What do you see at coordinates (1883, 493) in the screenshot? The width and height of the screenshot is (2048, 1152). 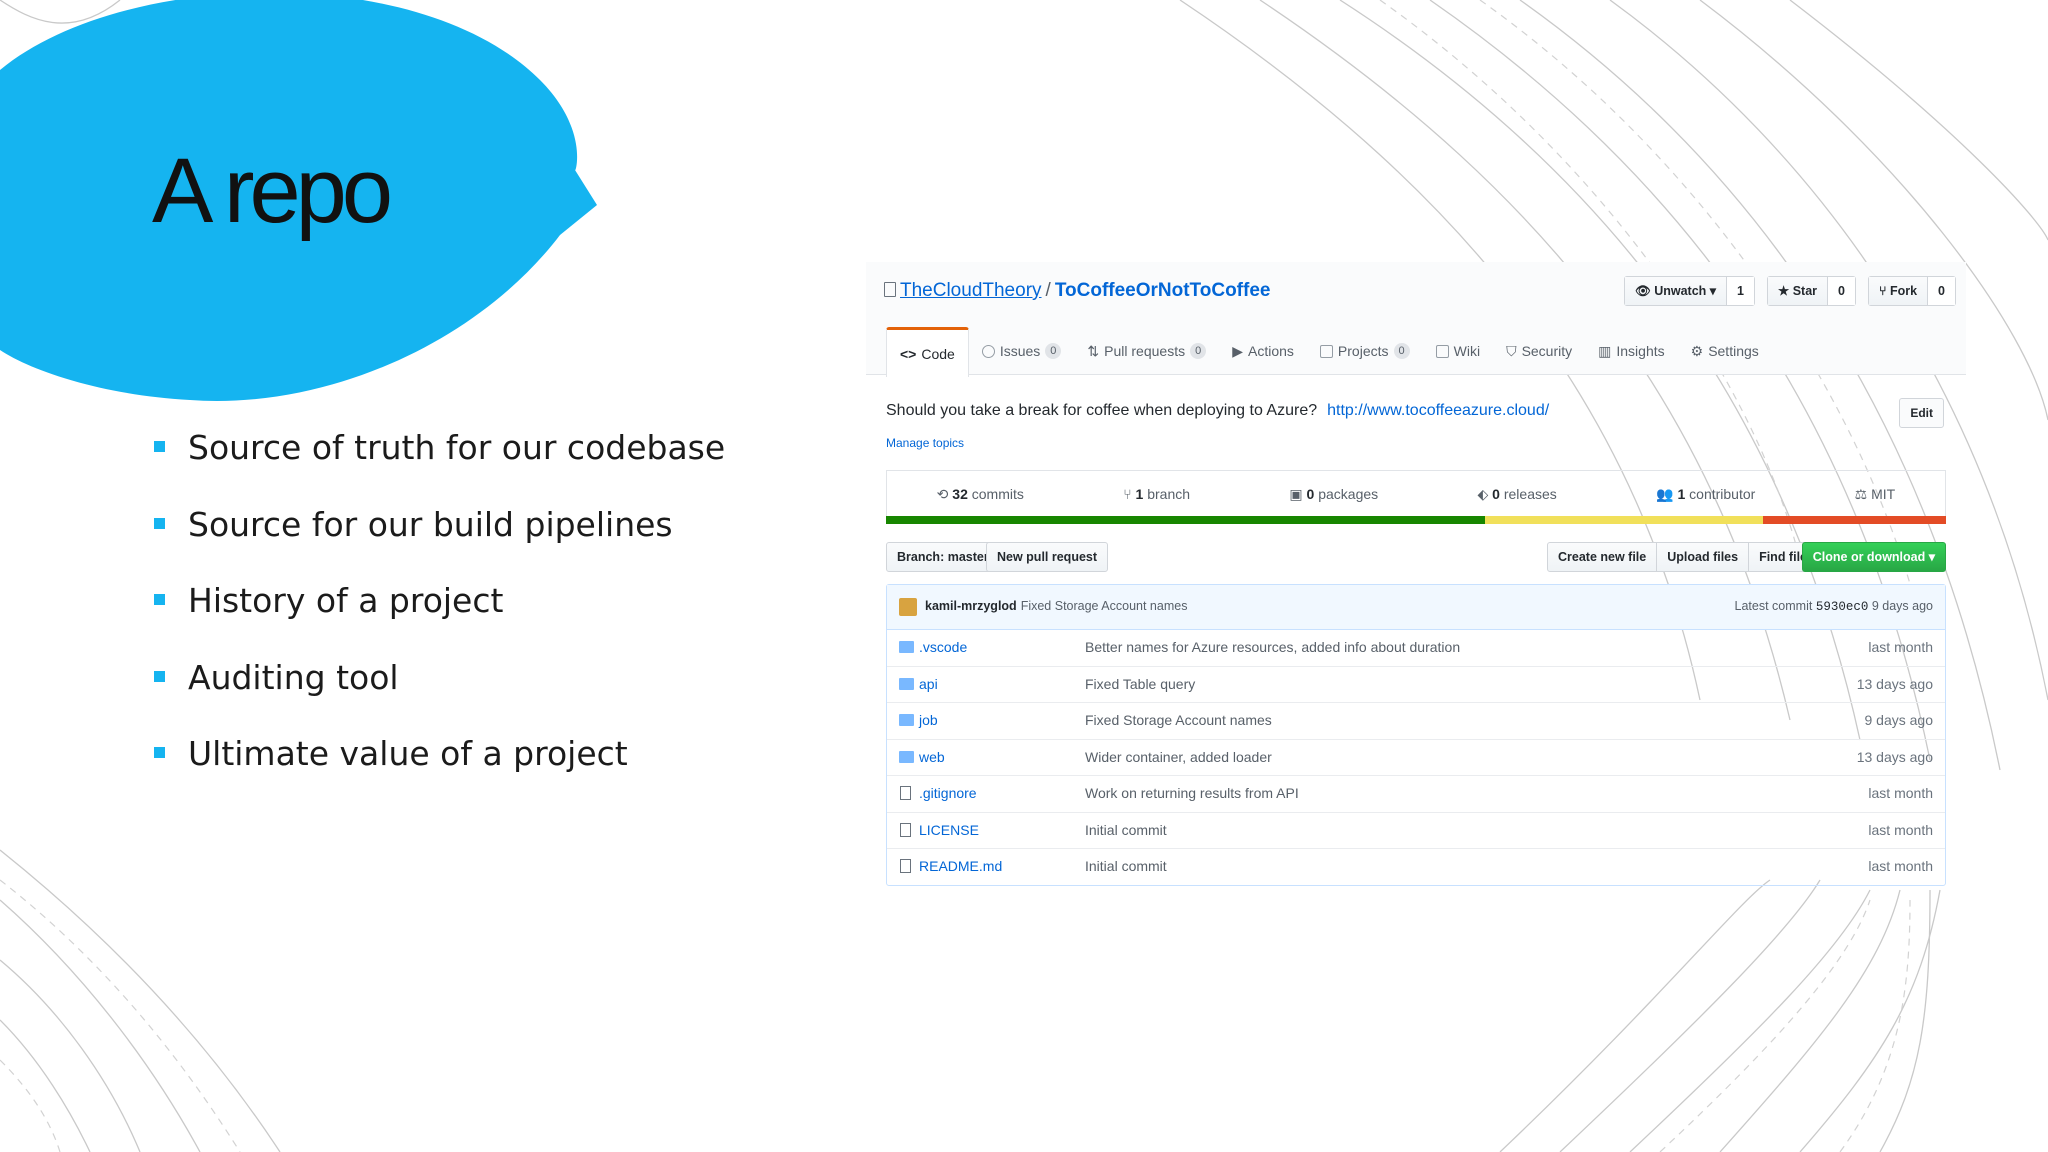 I see `license-label: MIT` at bounding box center [1883, 493].